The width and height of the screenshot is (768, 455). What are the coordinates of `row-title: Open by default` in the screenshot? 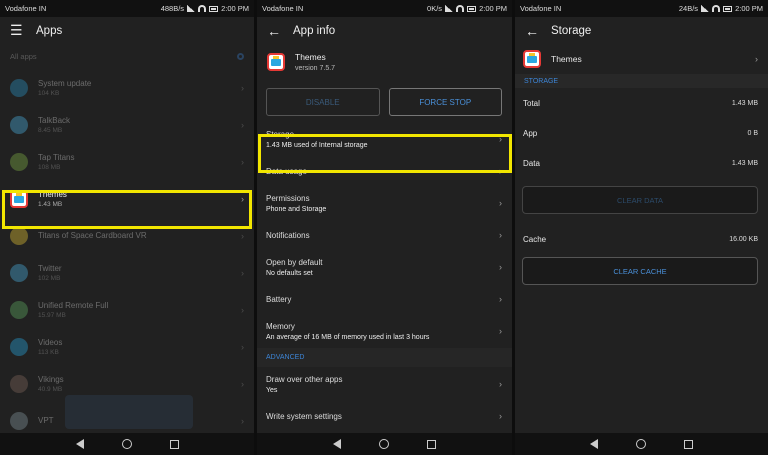 It's located at (294, 262).